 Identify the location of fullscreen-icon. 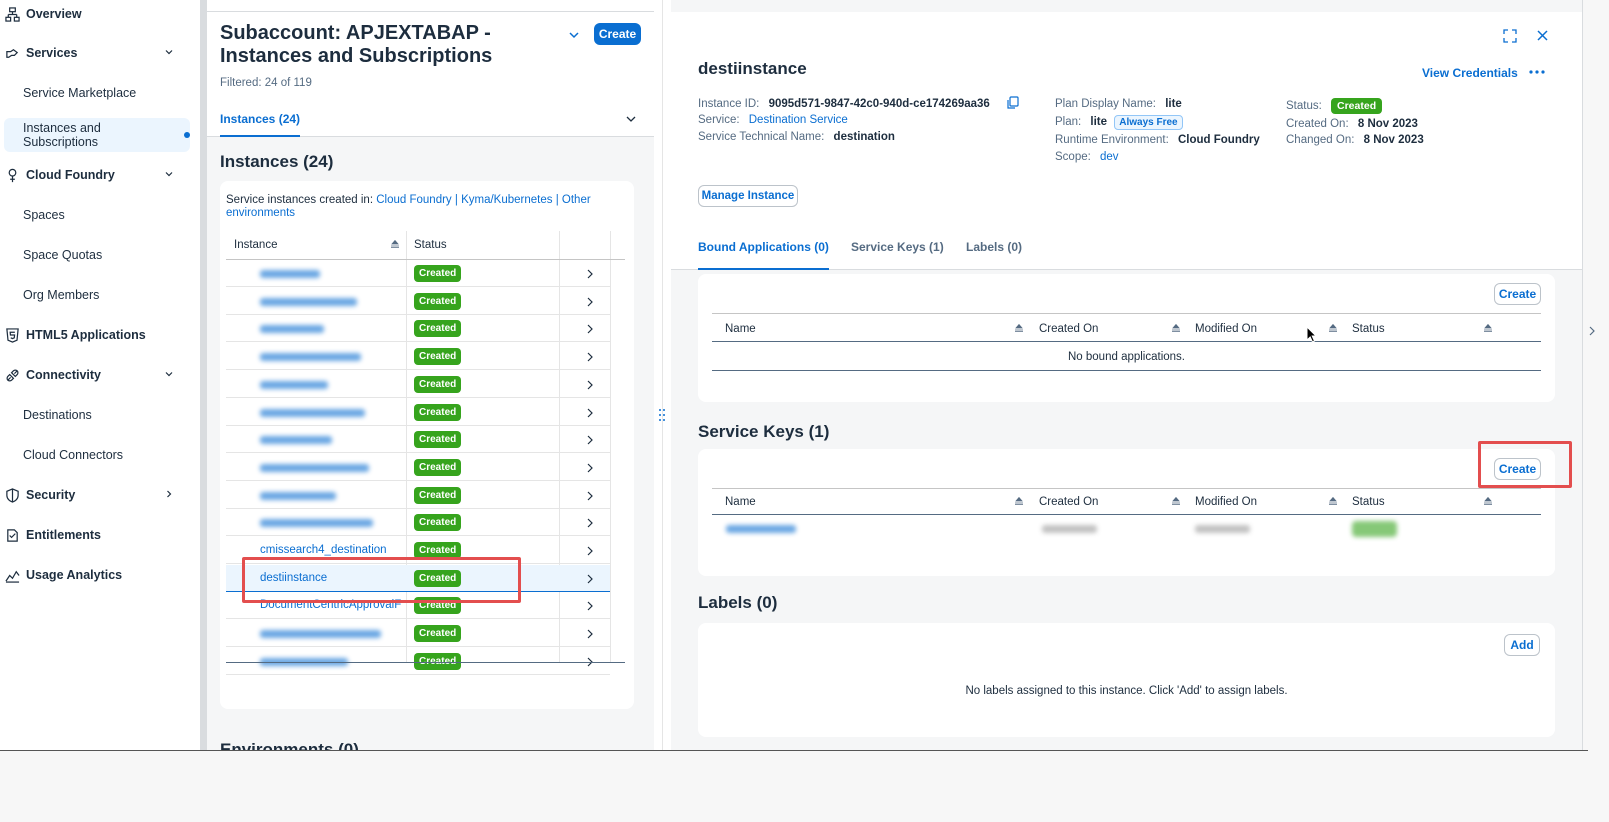
(1510, 36).